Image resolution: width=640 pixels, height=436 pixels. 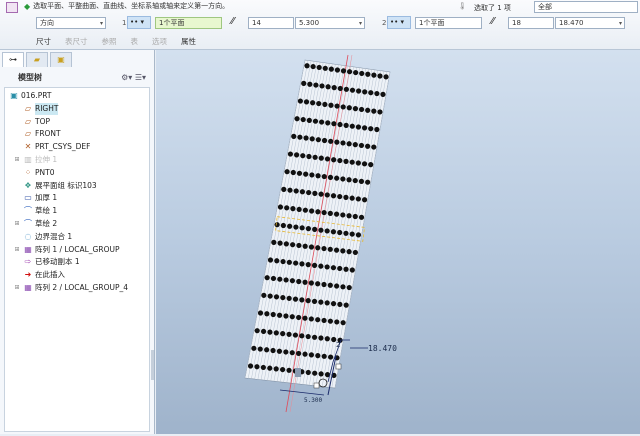 I want to click on tab-table: 表, so click(x=135, y=41).